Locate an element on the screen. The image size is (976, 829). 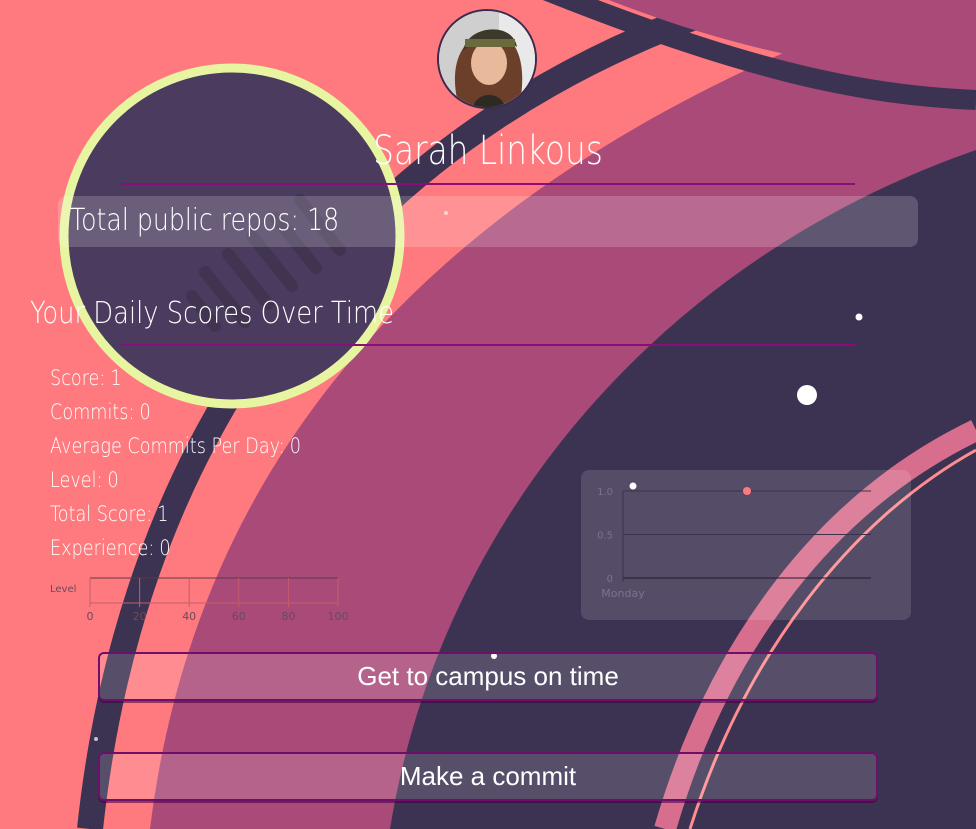
name-divider is located at coordinates (488, 184).